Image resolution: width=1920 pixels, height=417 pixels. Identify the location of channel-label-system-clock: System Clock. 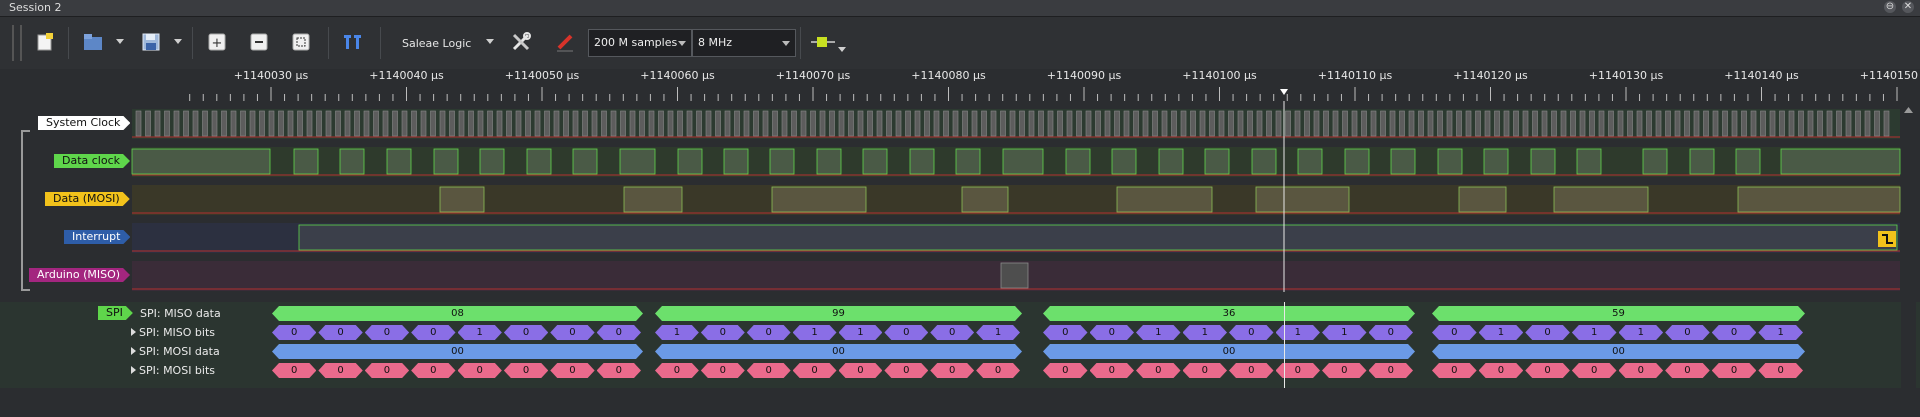
(84, 123).